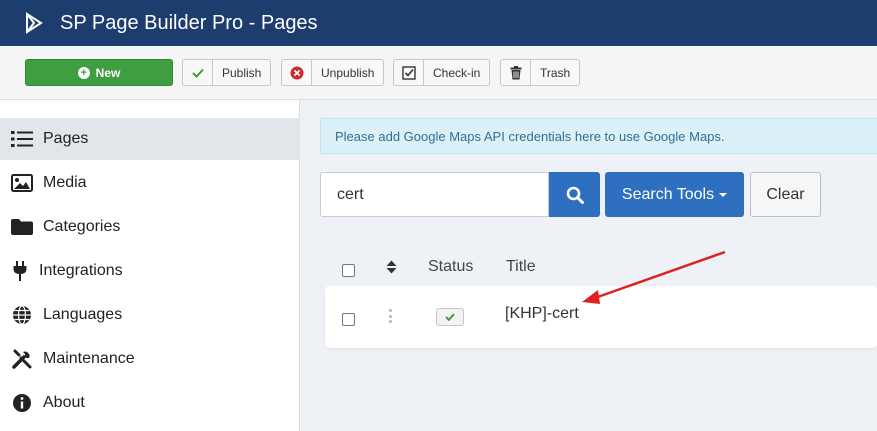  I want to click on new-button: + New, so click(99, 72).